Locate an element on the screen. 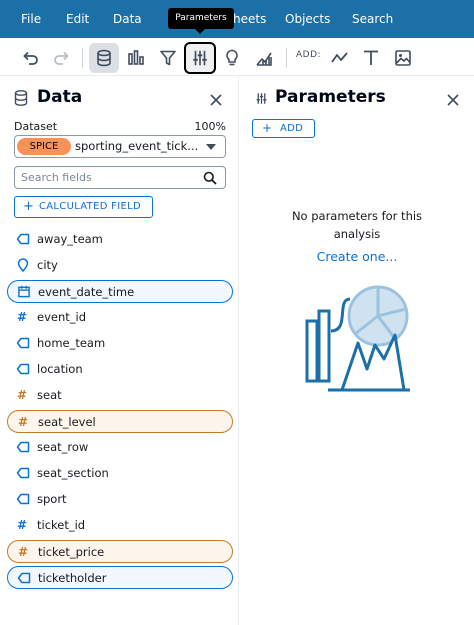 The width and height of the screenshot is (474, 625). search-fields is located at coordinates (120, 177).